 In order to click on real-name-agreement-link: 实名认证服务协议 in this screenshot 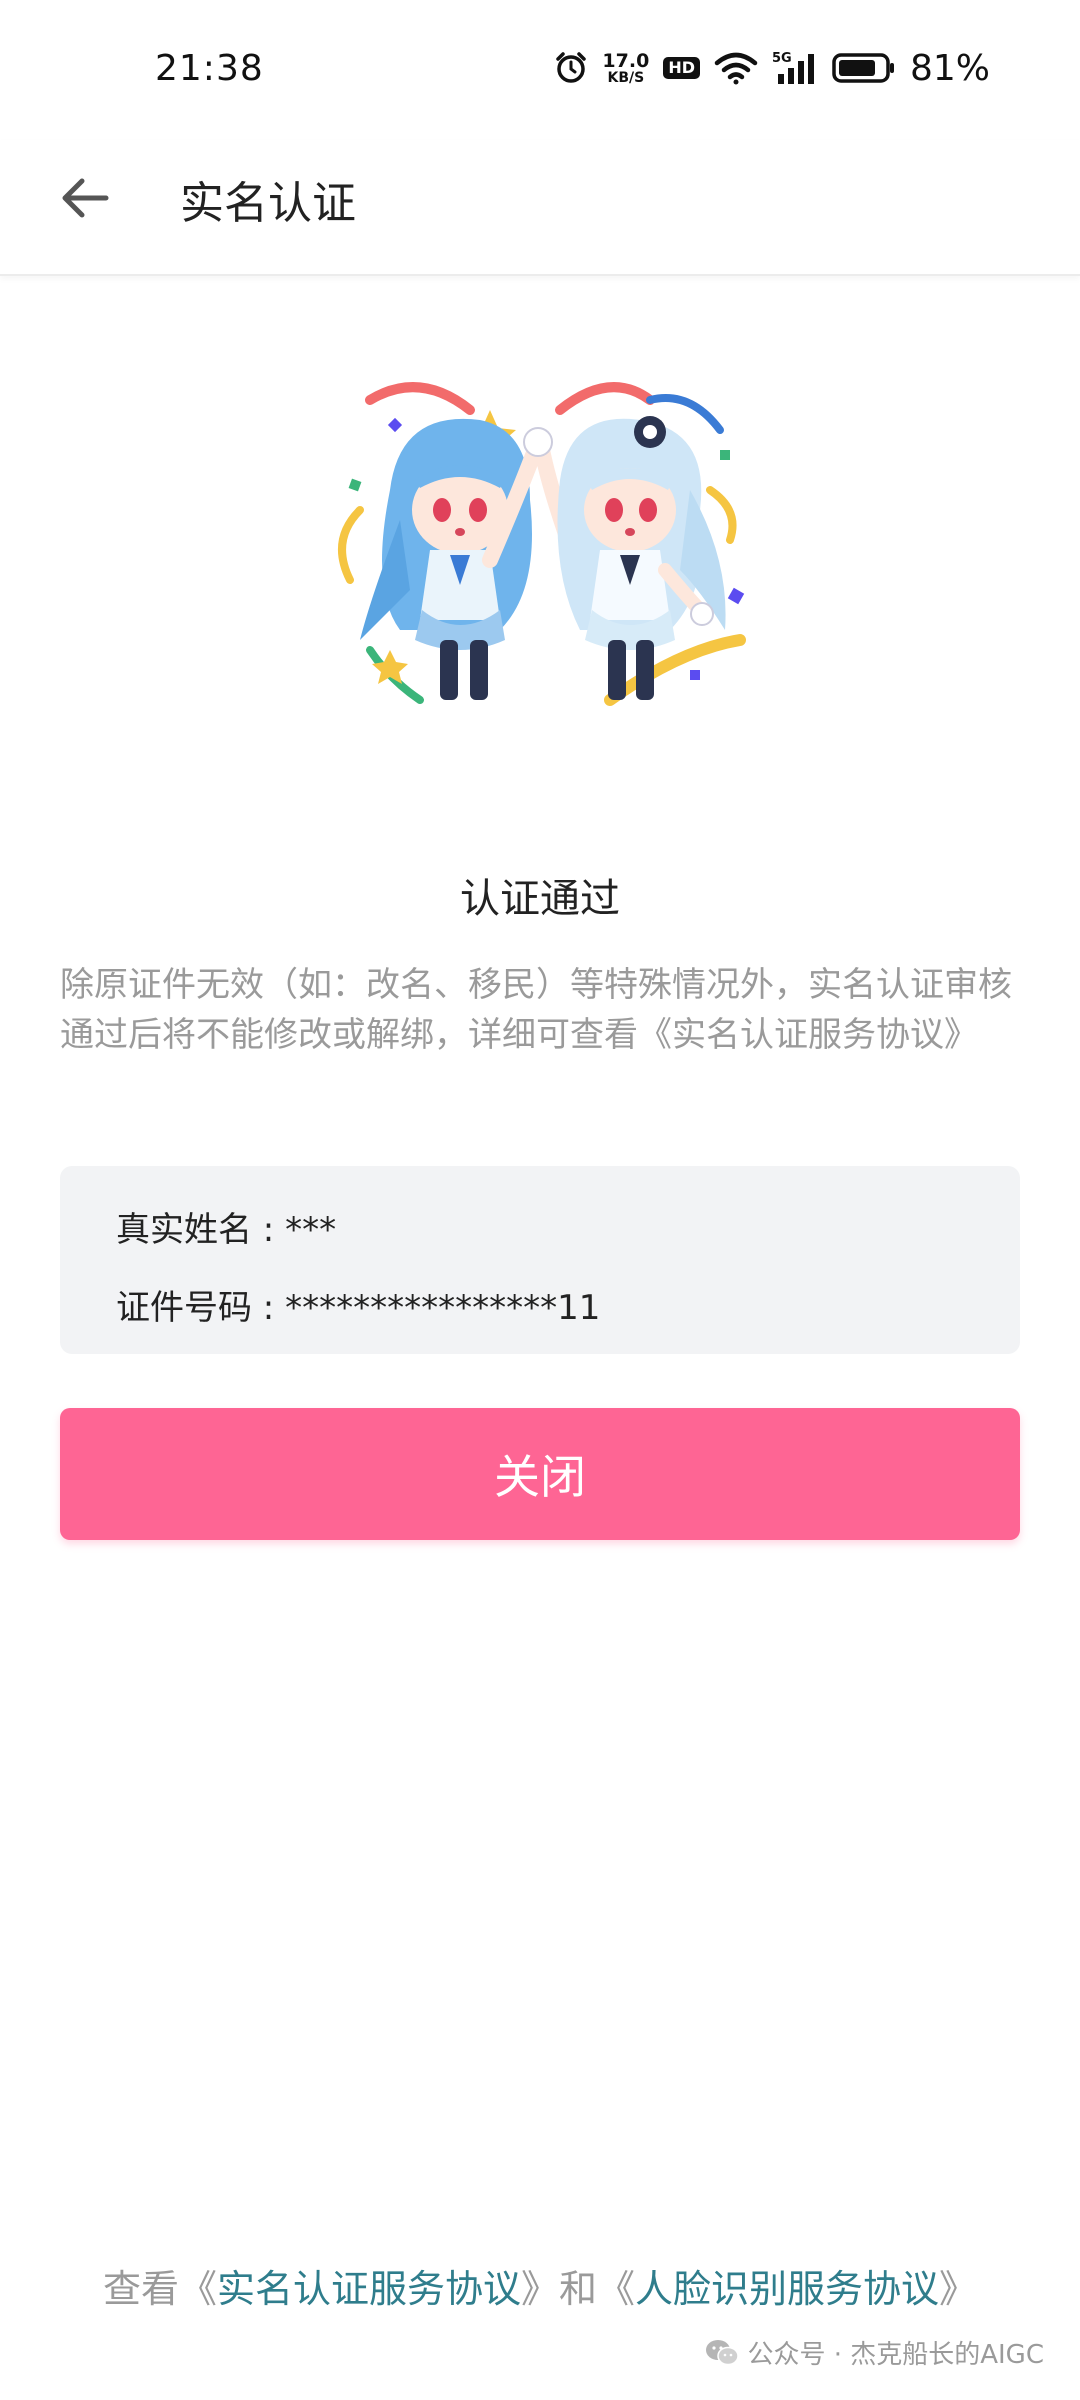, I will do `click(369, 2289)`.